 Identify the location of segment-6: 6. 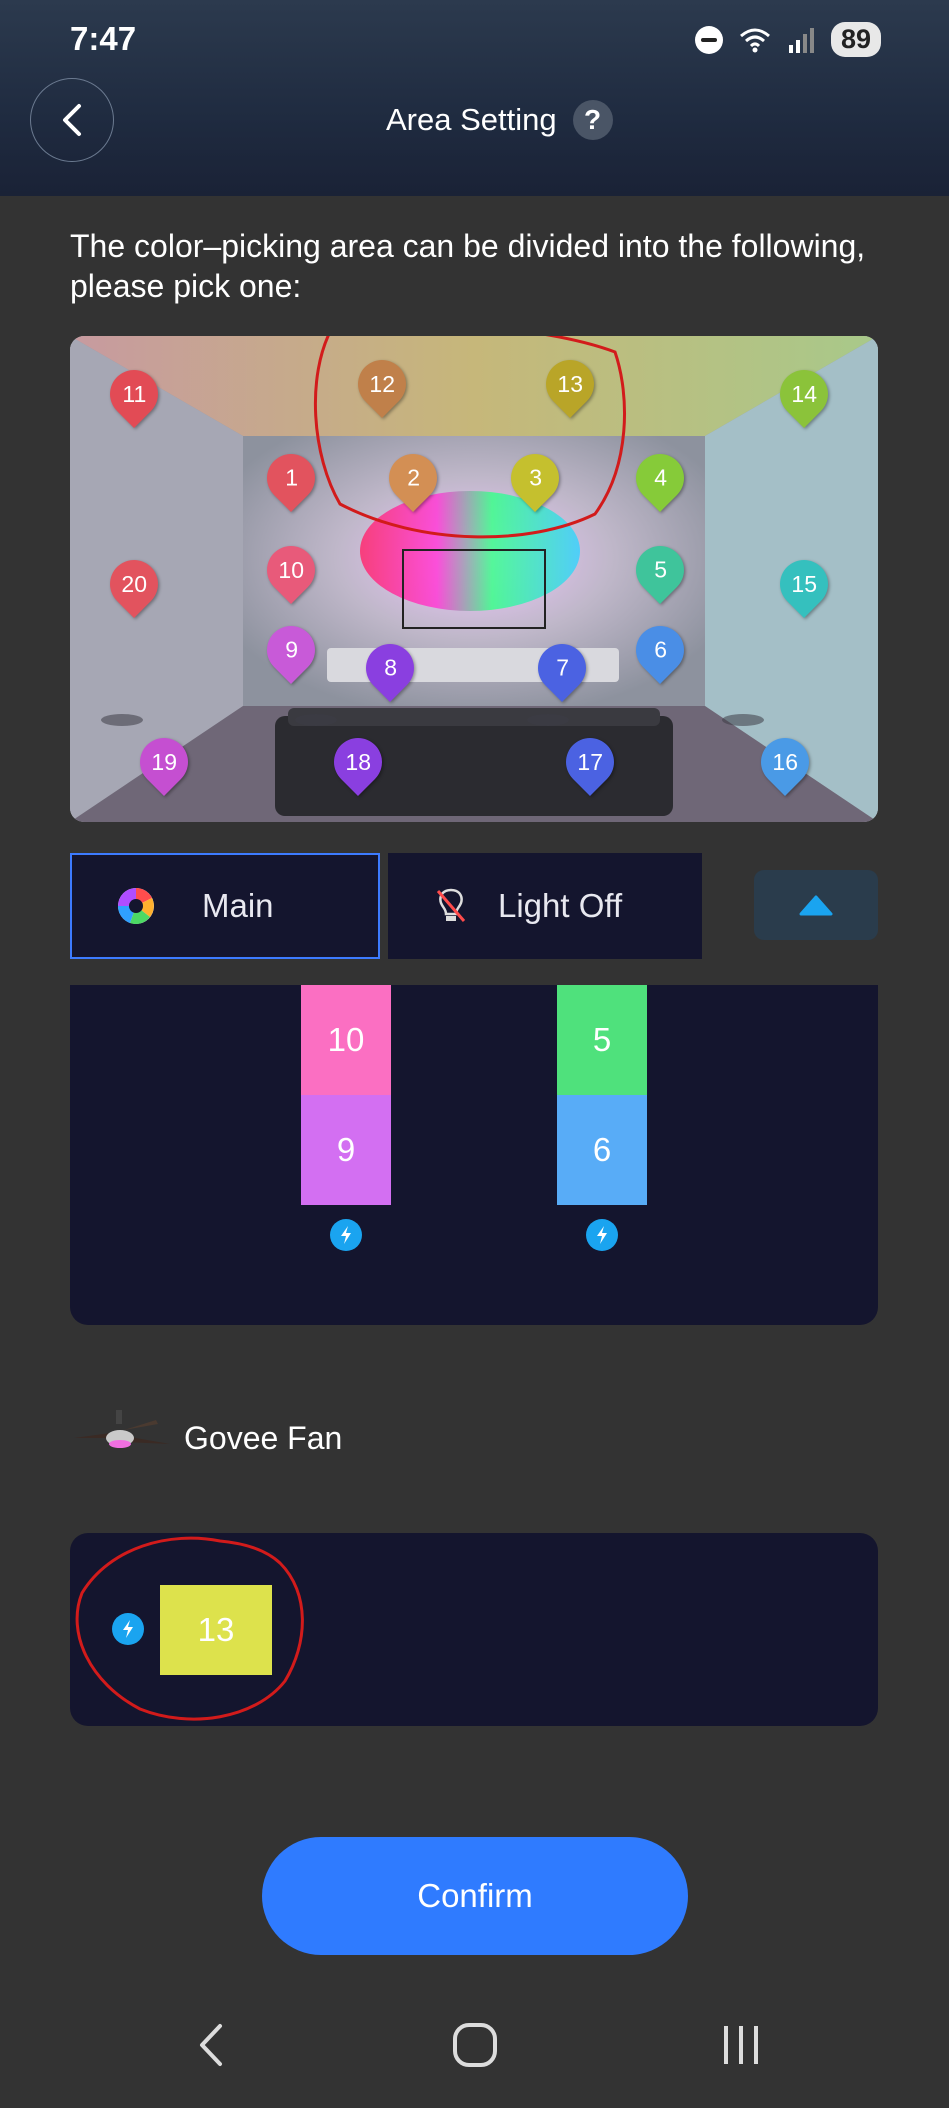
(602, 1150).